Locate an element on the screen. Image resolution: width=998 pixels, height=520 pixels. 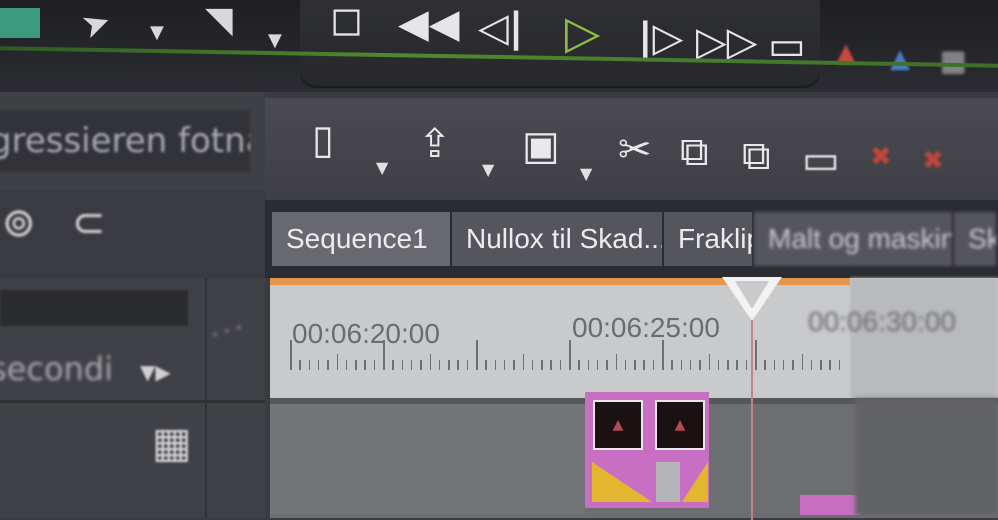
tab-sequence1: Sequence1 is located at coordinates (362, 239).